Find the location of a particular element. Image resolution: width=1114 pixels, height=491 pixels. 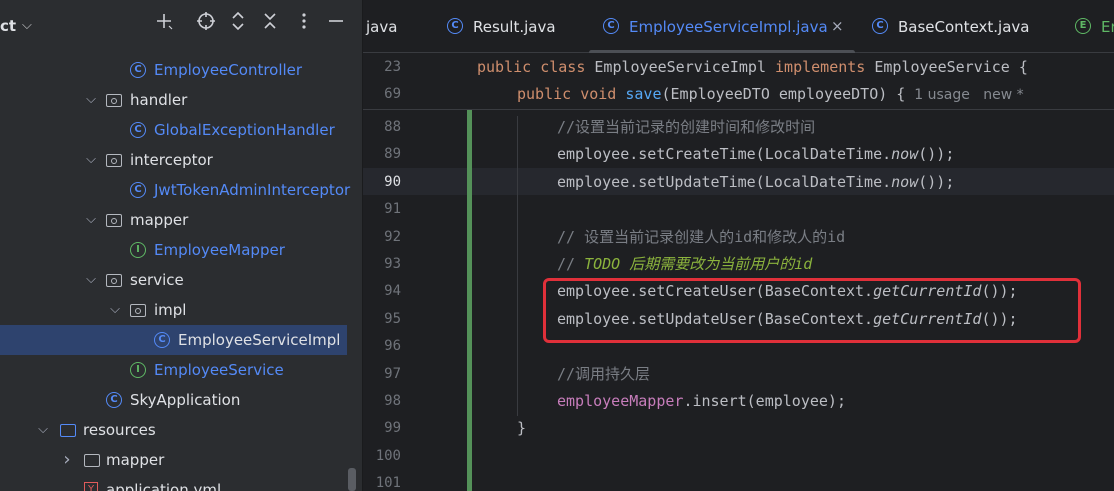

code-token: // is located at coordinates (571, 264).